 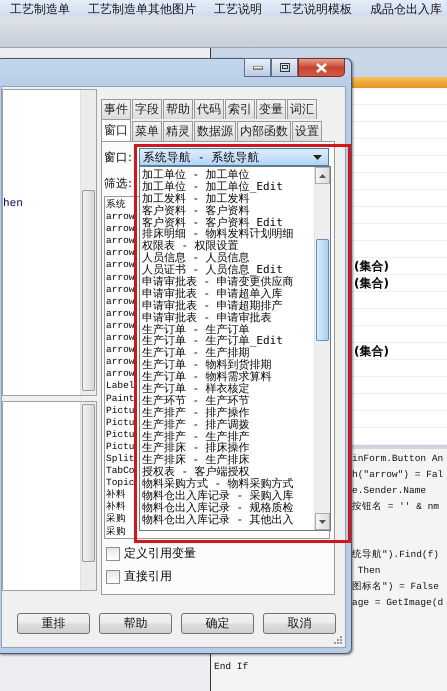 I want to click on menu-item: 工艺说明模板, so click(x=316, y=9).